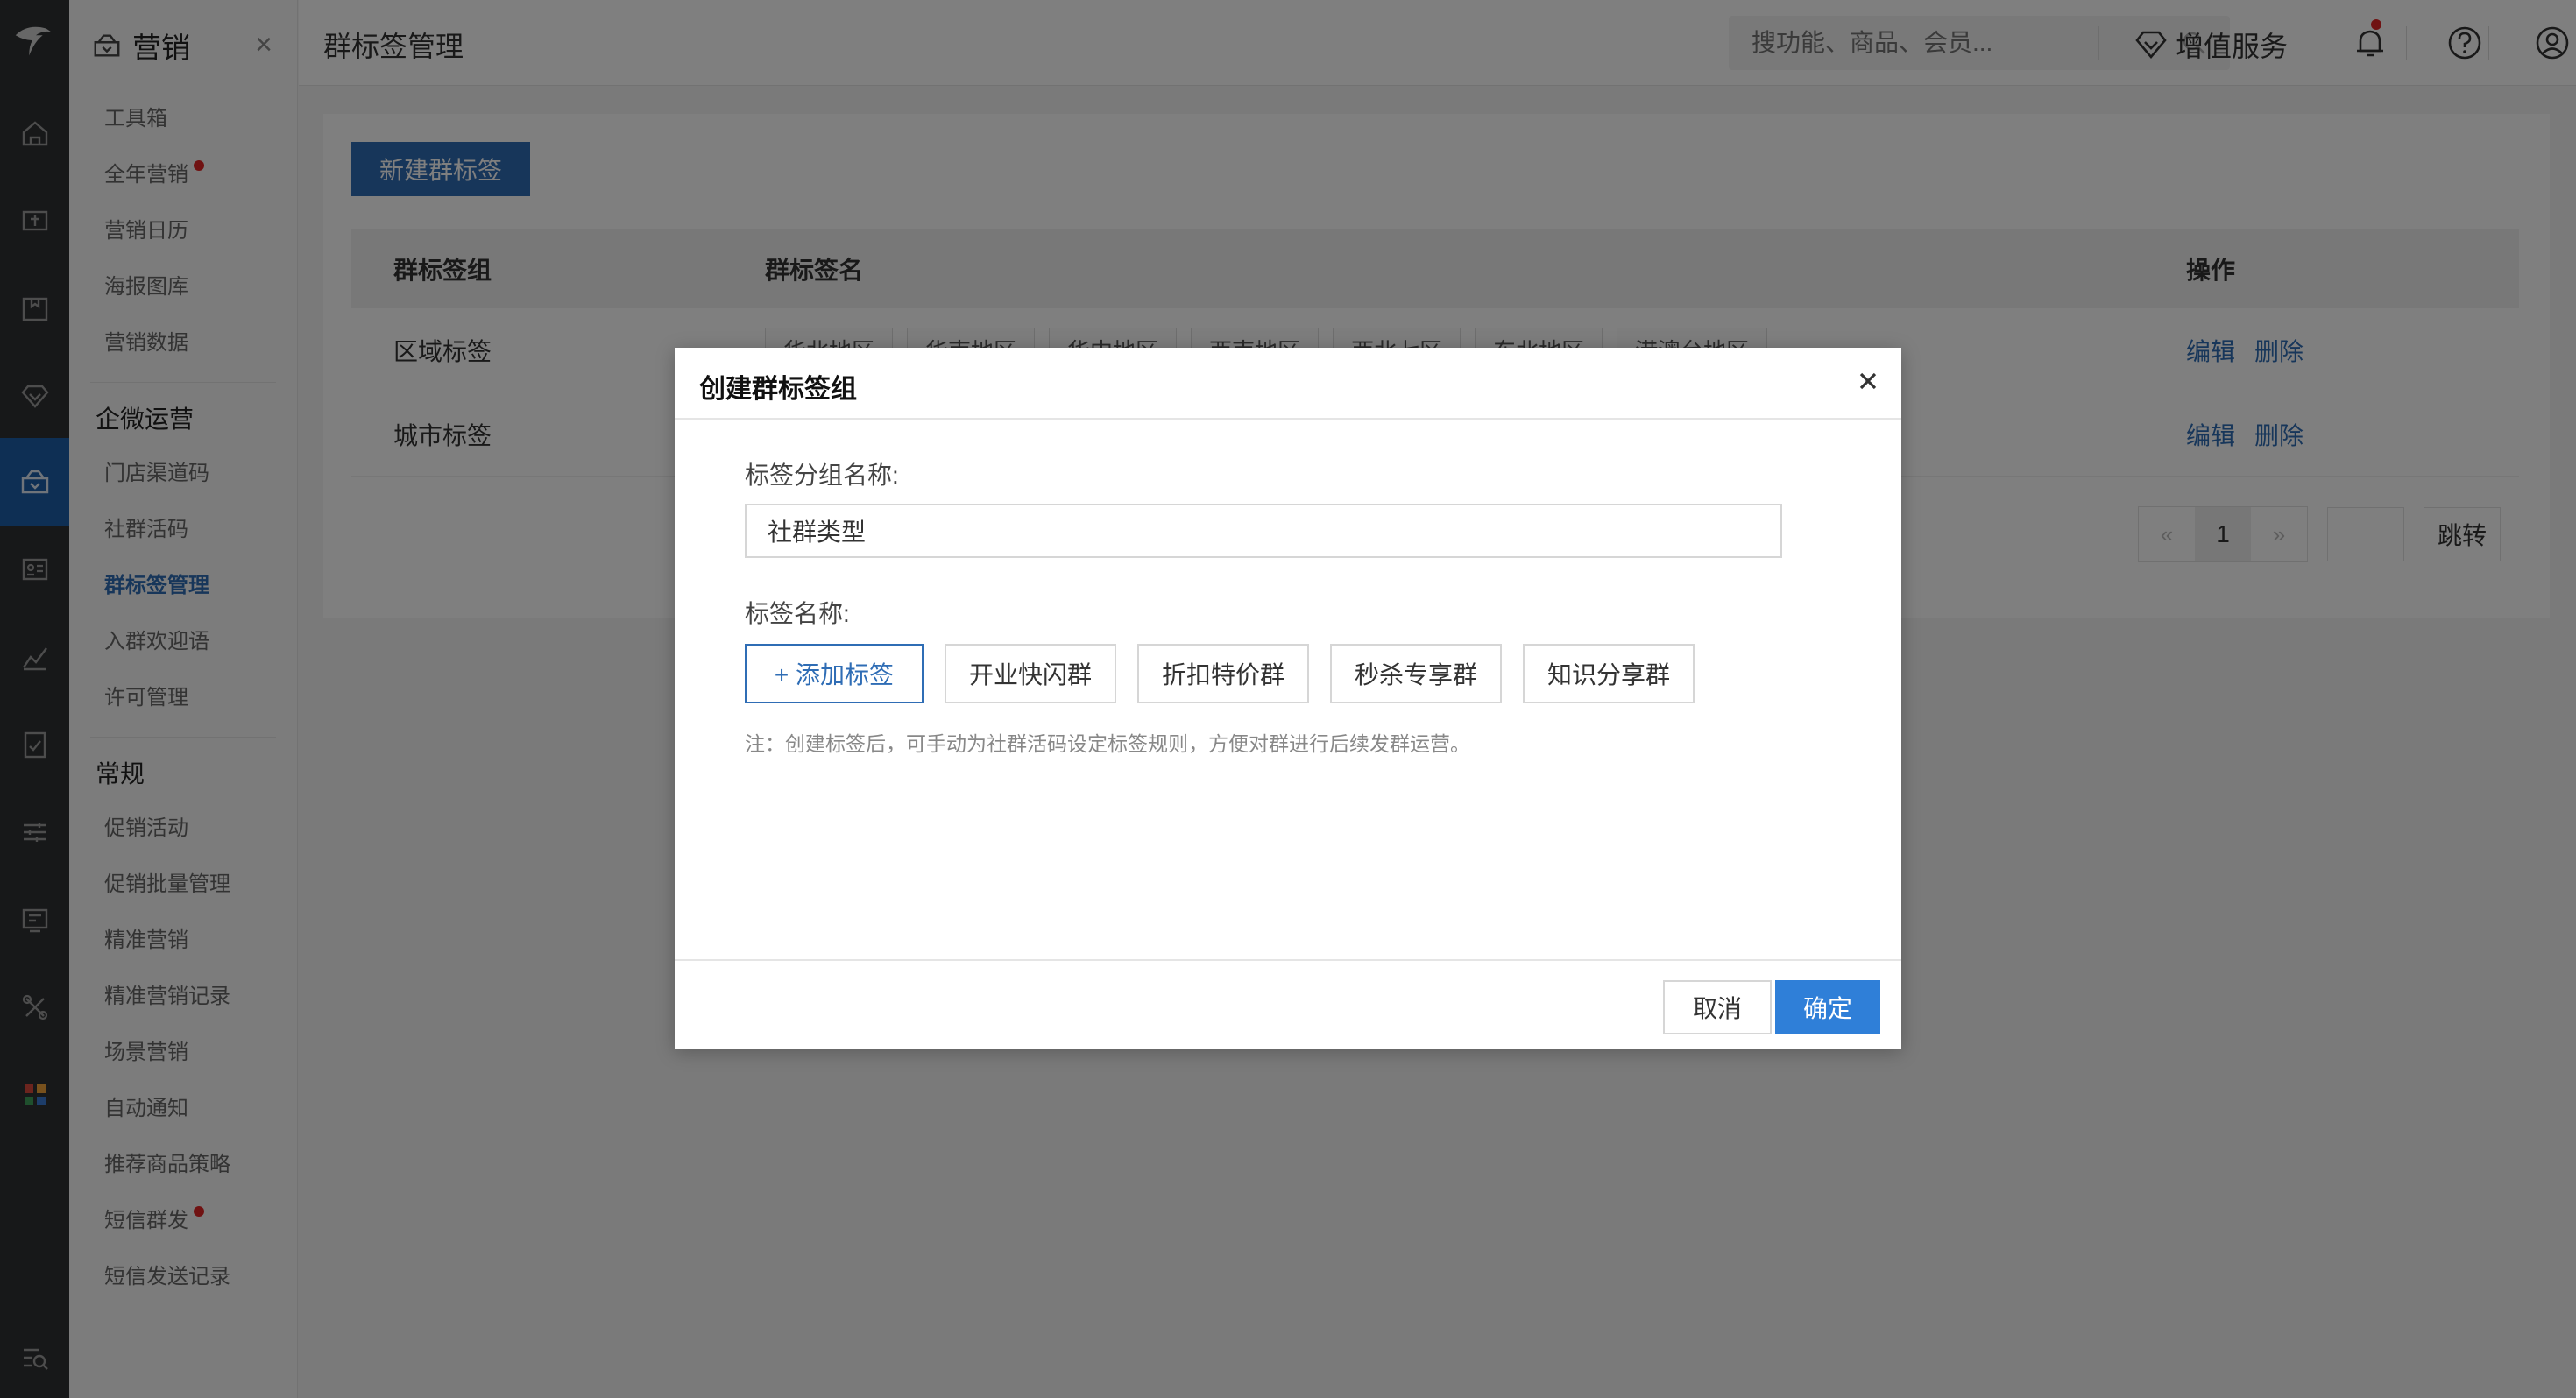 The image size is (2576, 1398). I want to click on tag-item: 知识分享群, so click(1609, 673).